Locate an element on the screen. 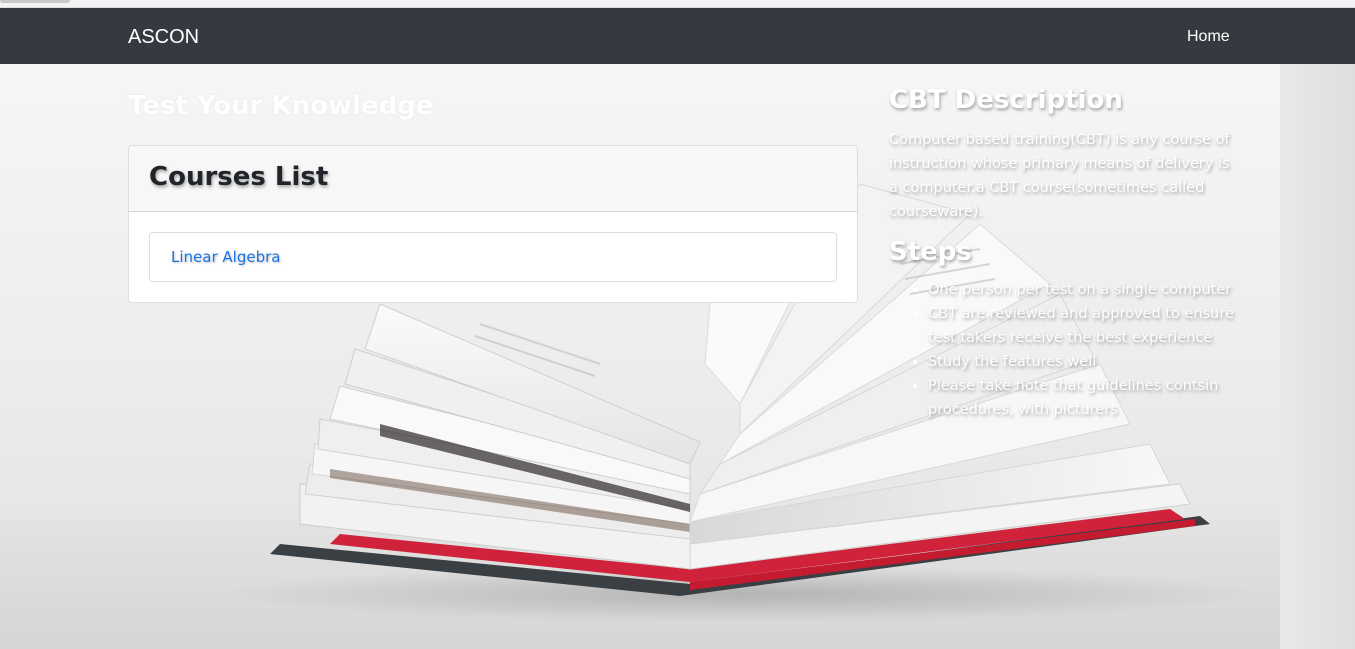 Image resolution: width=1355 pixels, height=649 pixels. browser-tab-stub is located at coordinates (35, 1).